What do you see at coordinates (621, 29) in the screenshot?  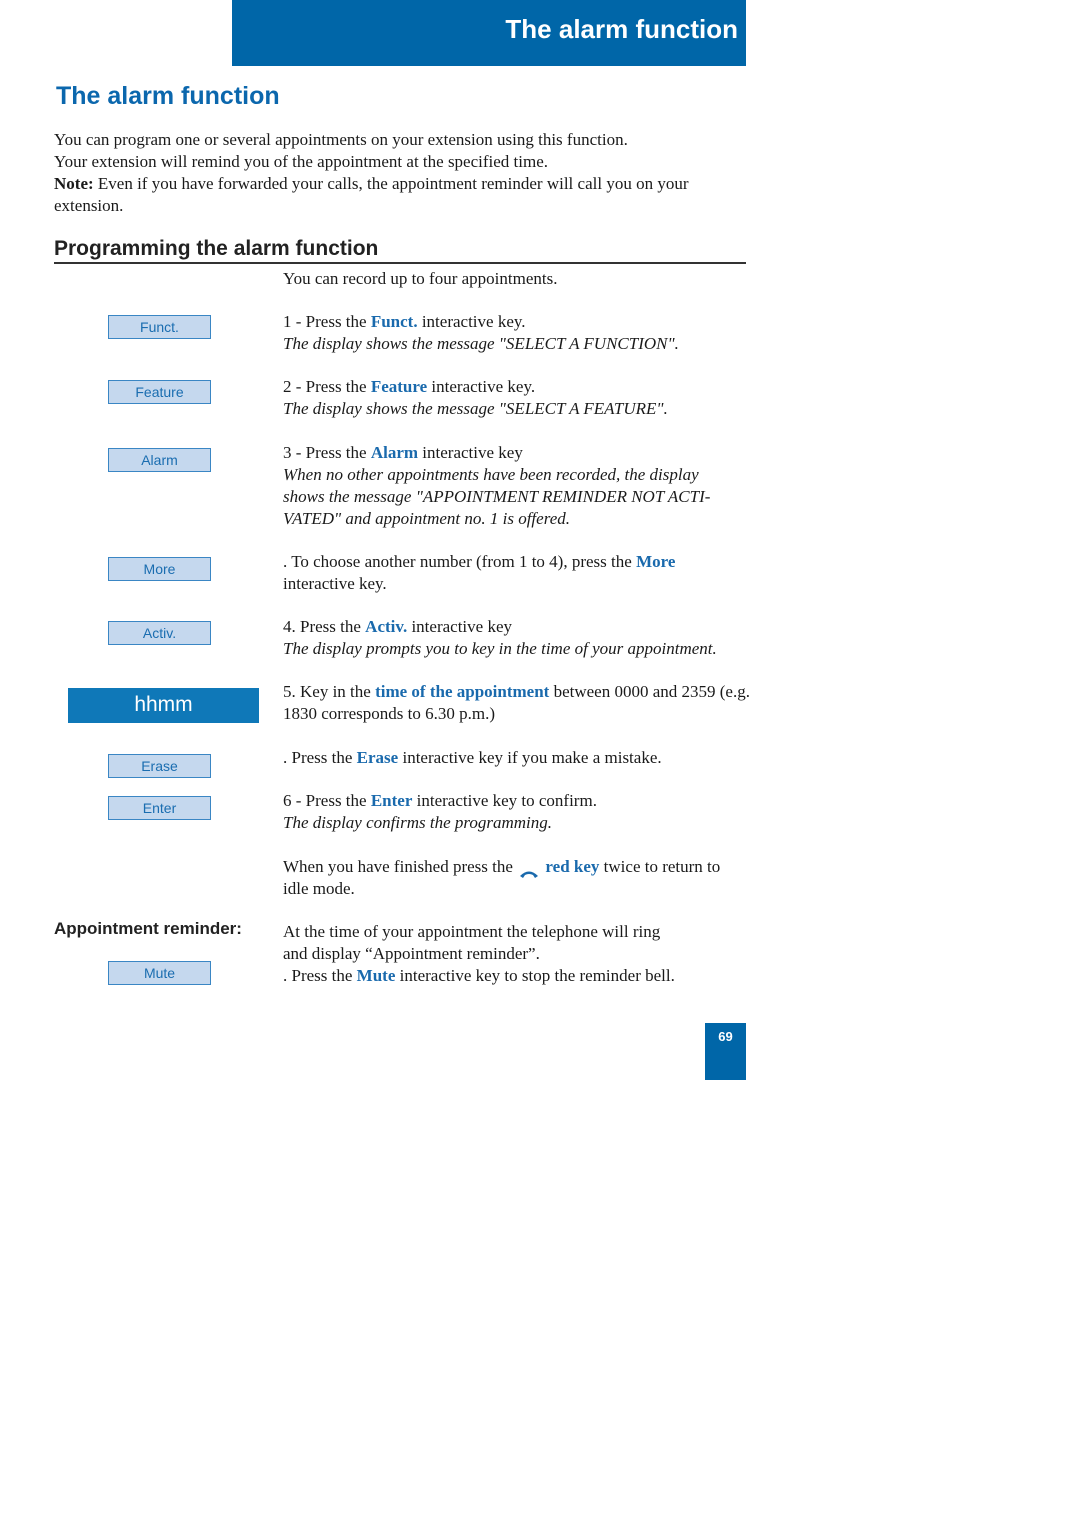 I see `header-title: The alarm function` at bounding box center [621, 29].